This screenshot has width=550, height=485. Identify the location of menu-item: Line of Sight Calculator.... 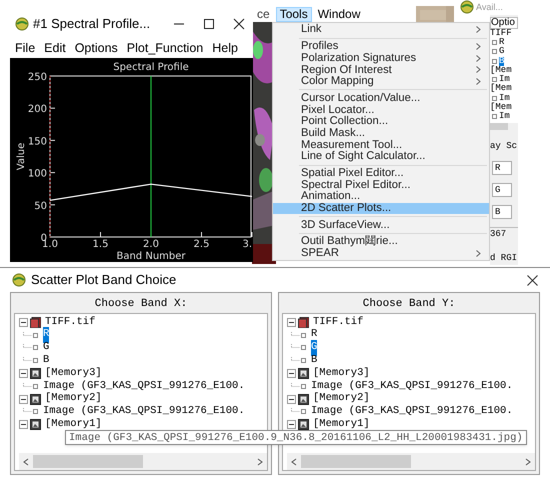
(381, 156).